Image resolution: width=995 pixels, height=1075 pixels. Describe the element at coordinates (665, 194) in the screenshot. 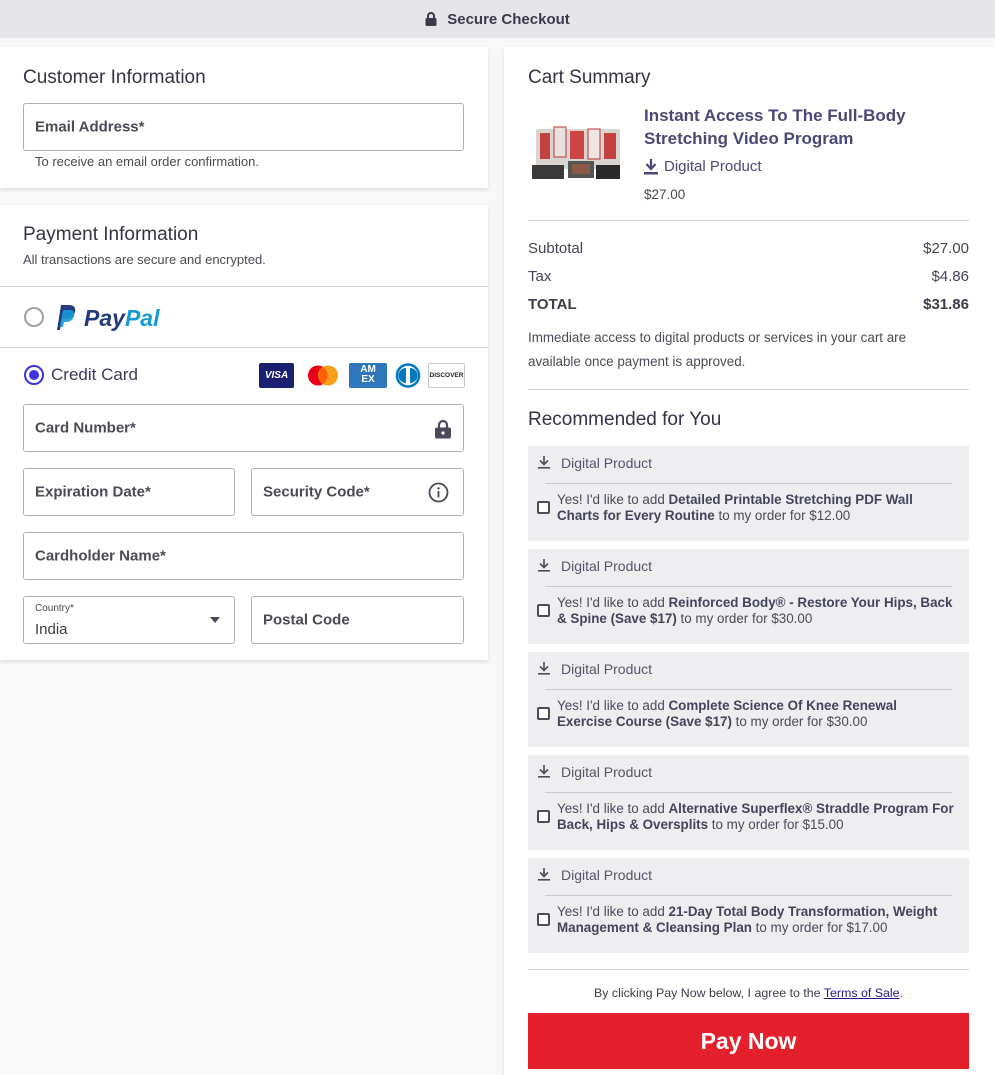

I see `product-price: $27.00` at that location.